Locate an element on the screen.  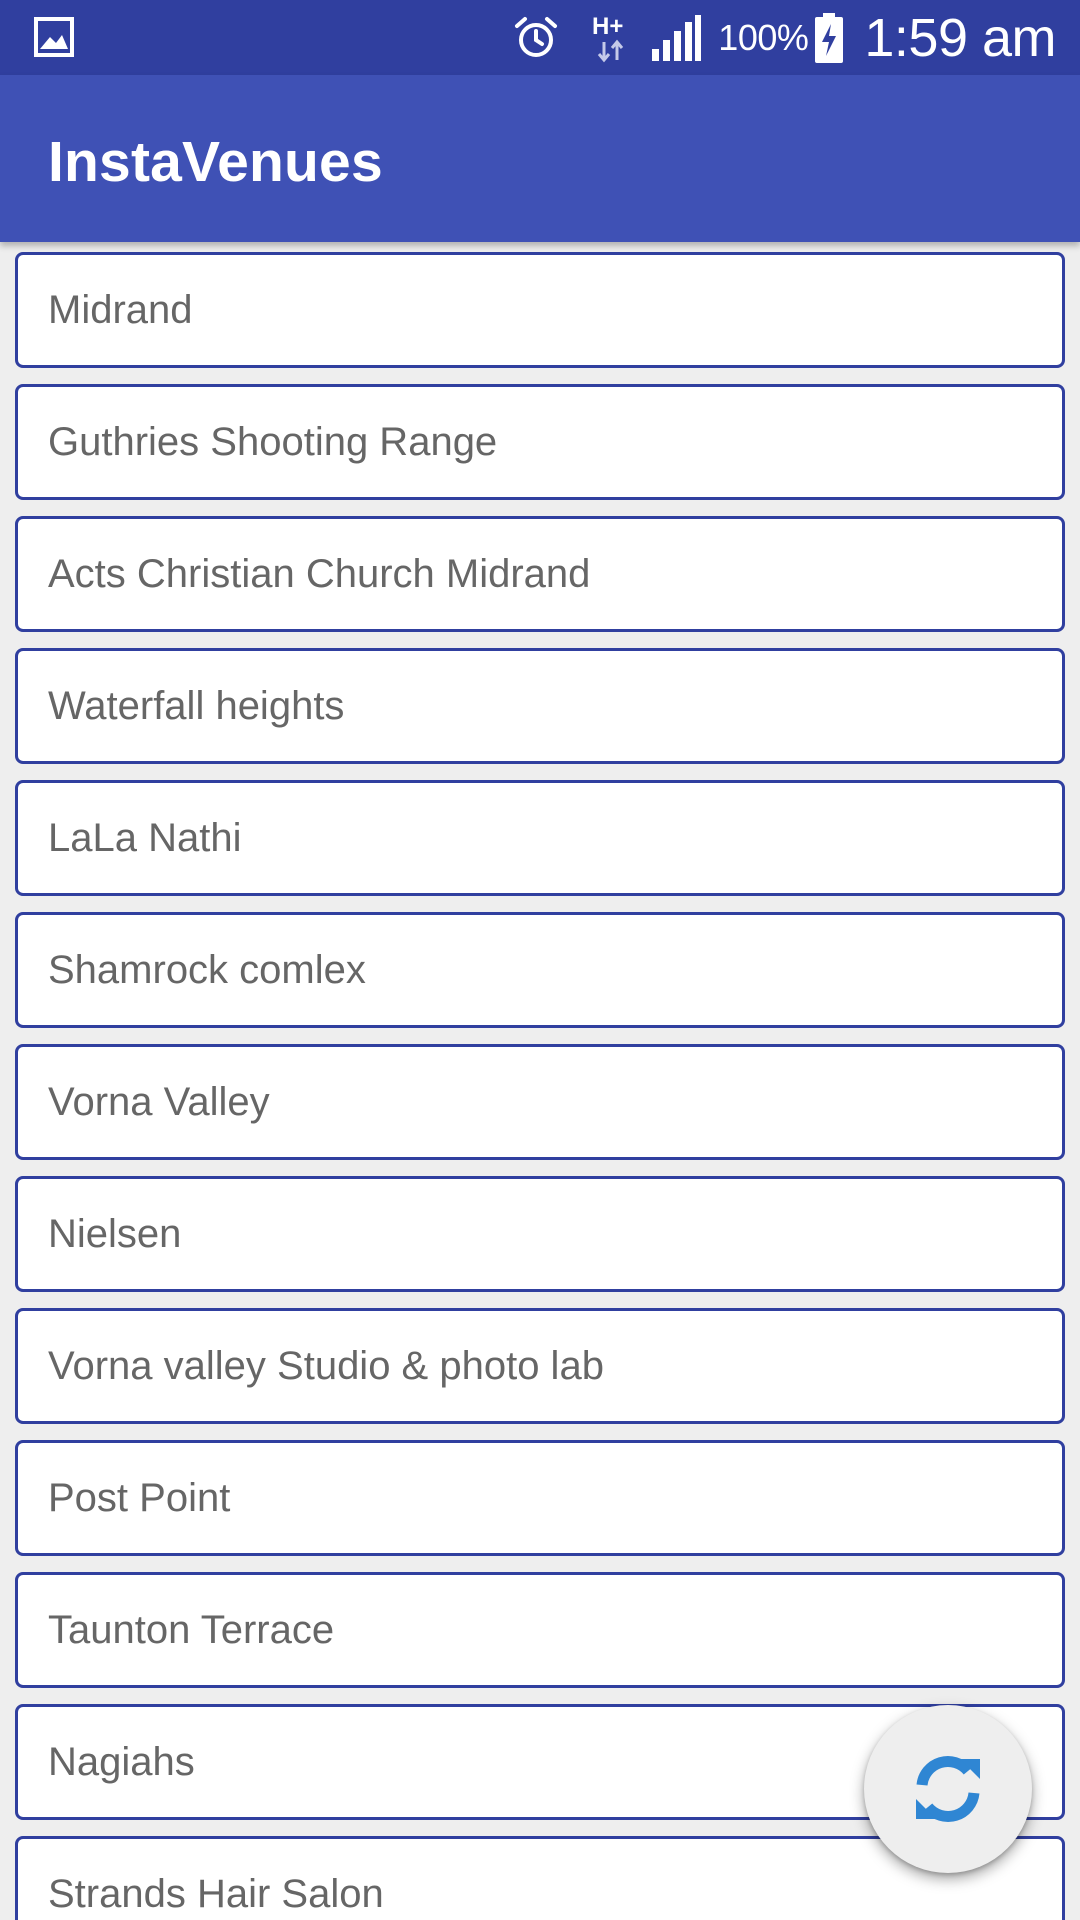
image-notification-icon is located at coordinates (54, 37).